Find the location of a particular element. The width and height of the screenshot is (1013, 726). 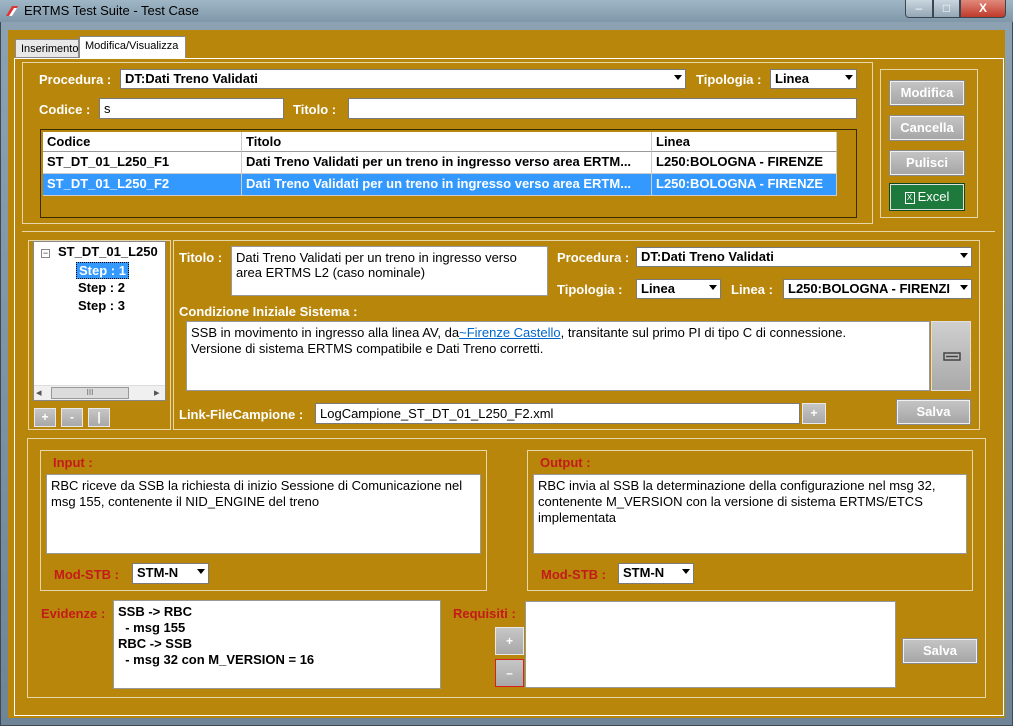

output-label: Output : is located at coordinates (565, 462).